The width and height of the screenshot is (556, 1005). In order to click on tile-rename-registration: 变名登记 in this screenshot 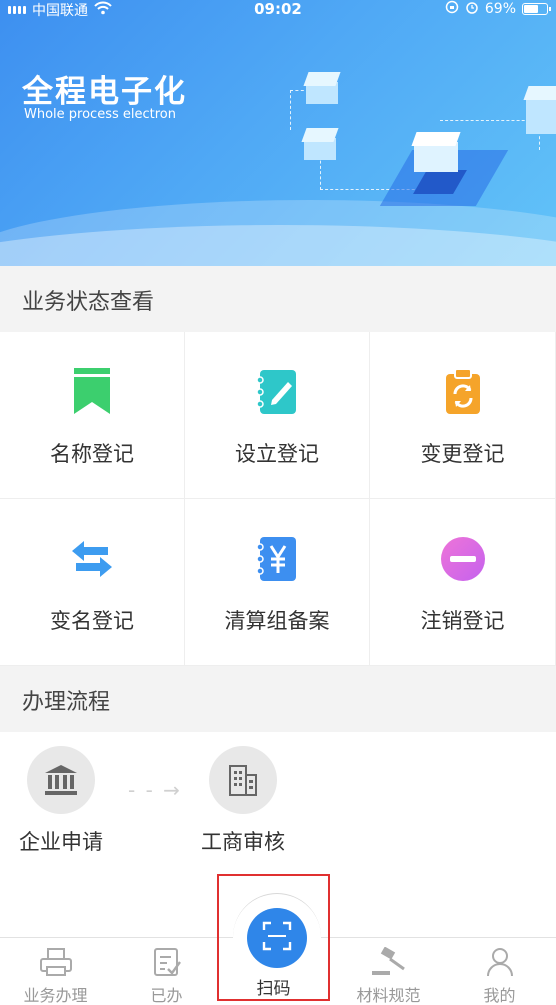, I will do `click(92, 582)`.